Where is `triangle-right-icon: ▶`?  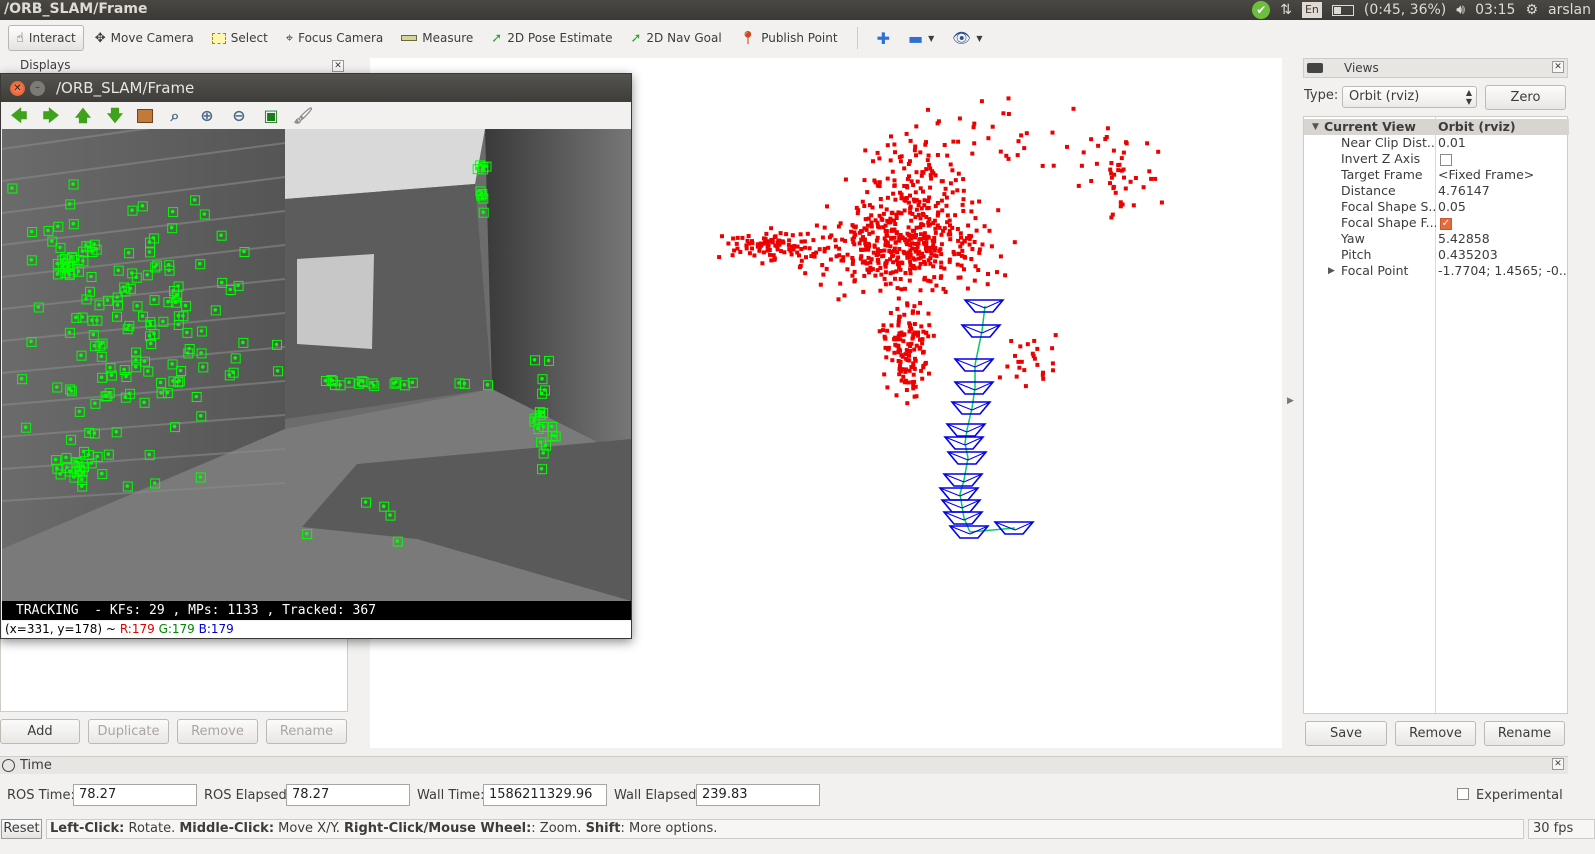
triangle-right-icon: ▶ is located at coordinates (1331, 271).